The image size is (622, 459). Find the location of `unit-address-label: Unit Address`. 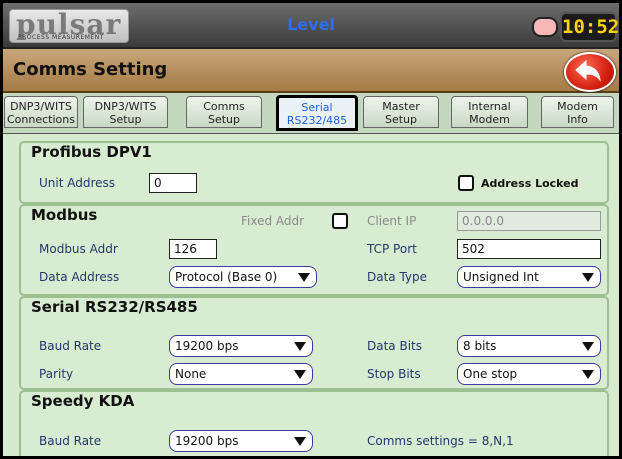

unit-address-label: Unit Address is located at coordinates (77, 183).